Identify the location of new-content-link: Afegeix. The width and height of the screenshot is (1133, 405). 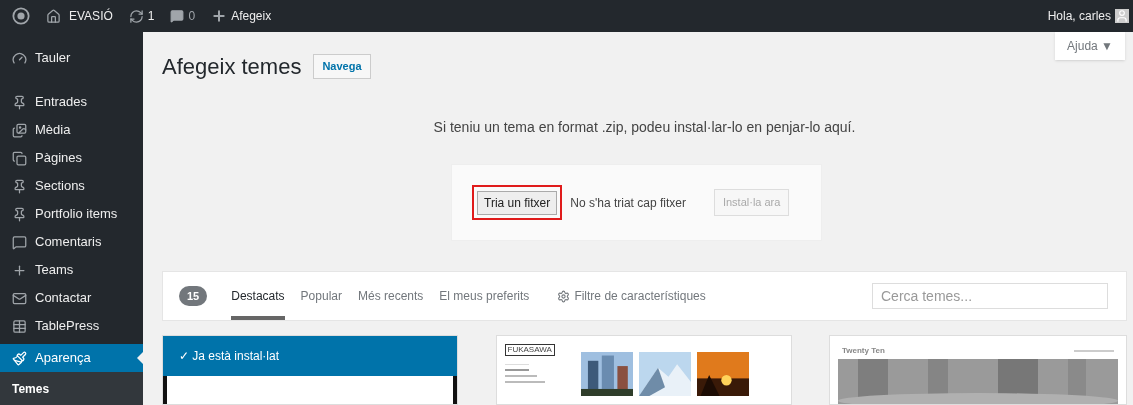
(241, 16).